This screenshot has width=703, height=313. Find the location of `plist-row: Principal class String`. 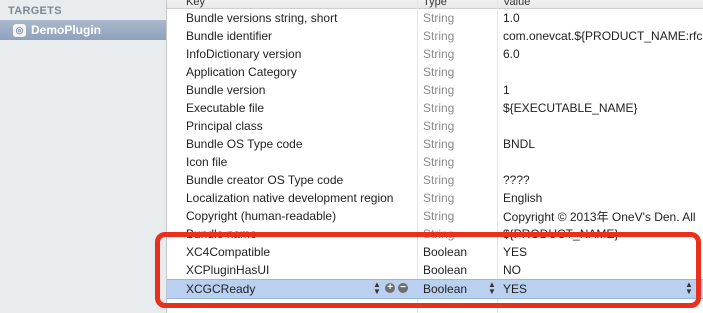

plist-row: Principal class String is located at coordinates (435, 126).